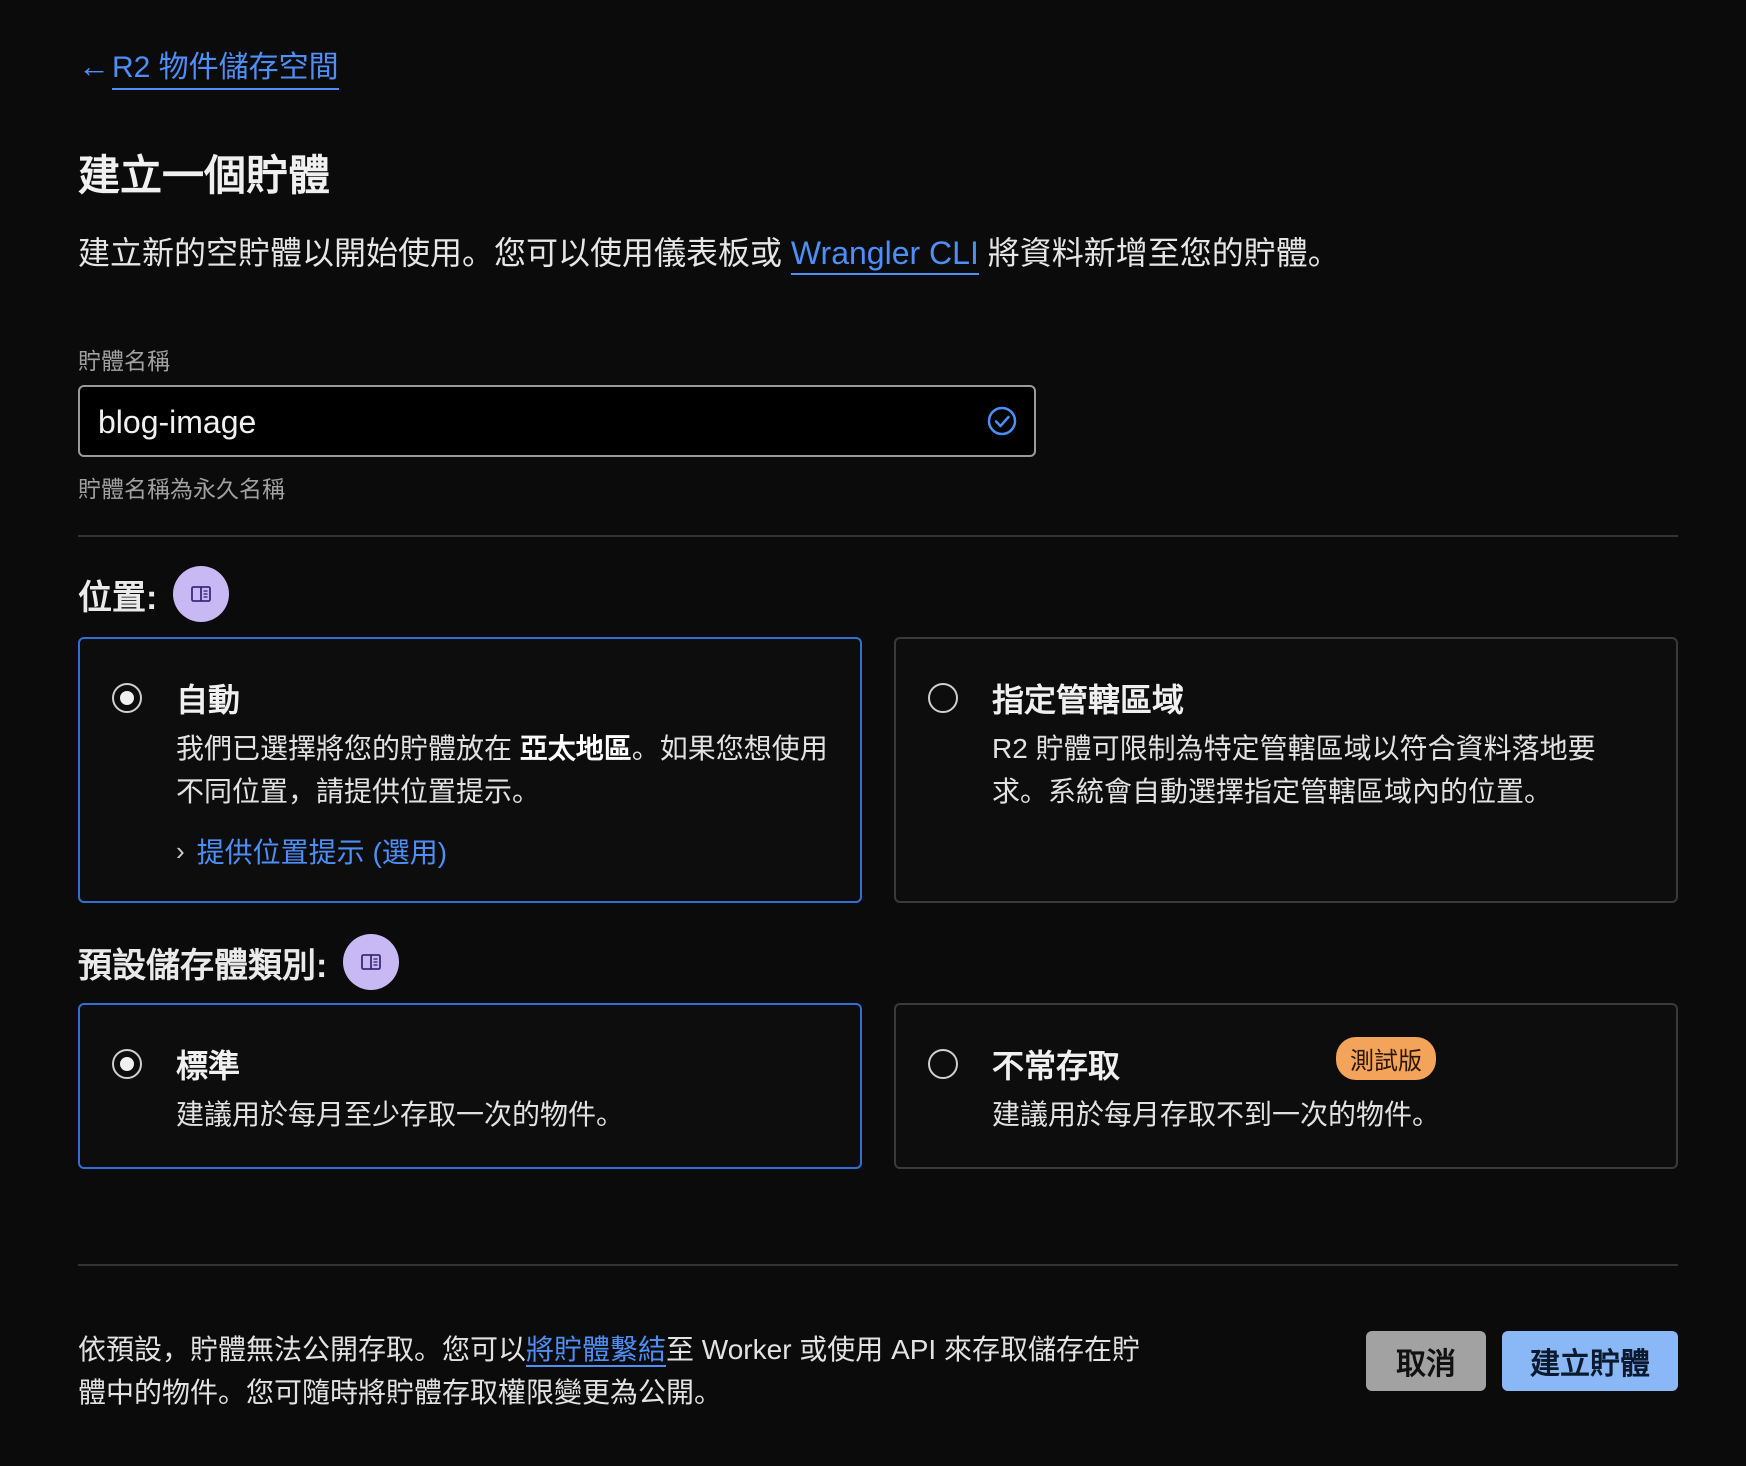 This screenshot has width=1746, height=1466. I want to click on location-jurisdiction-body-line1: R2 貯體可限制為特定管轄區域以符合資料落地要, so click(1294, 748).